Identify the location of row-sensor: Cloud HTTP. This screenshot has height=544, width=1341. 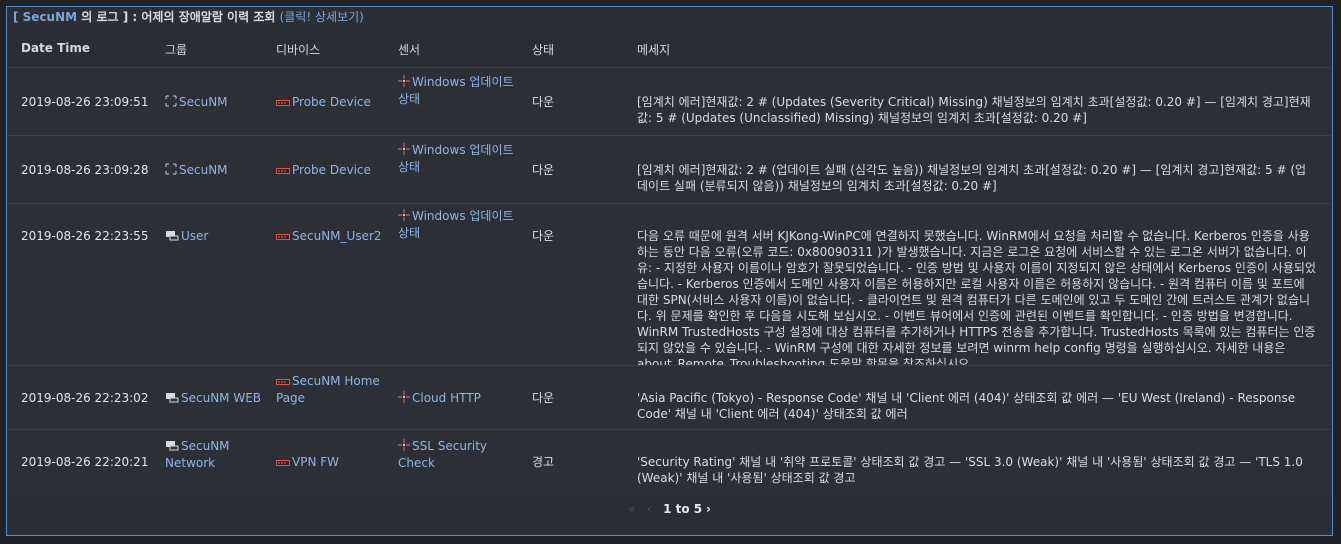
(459, 398).